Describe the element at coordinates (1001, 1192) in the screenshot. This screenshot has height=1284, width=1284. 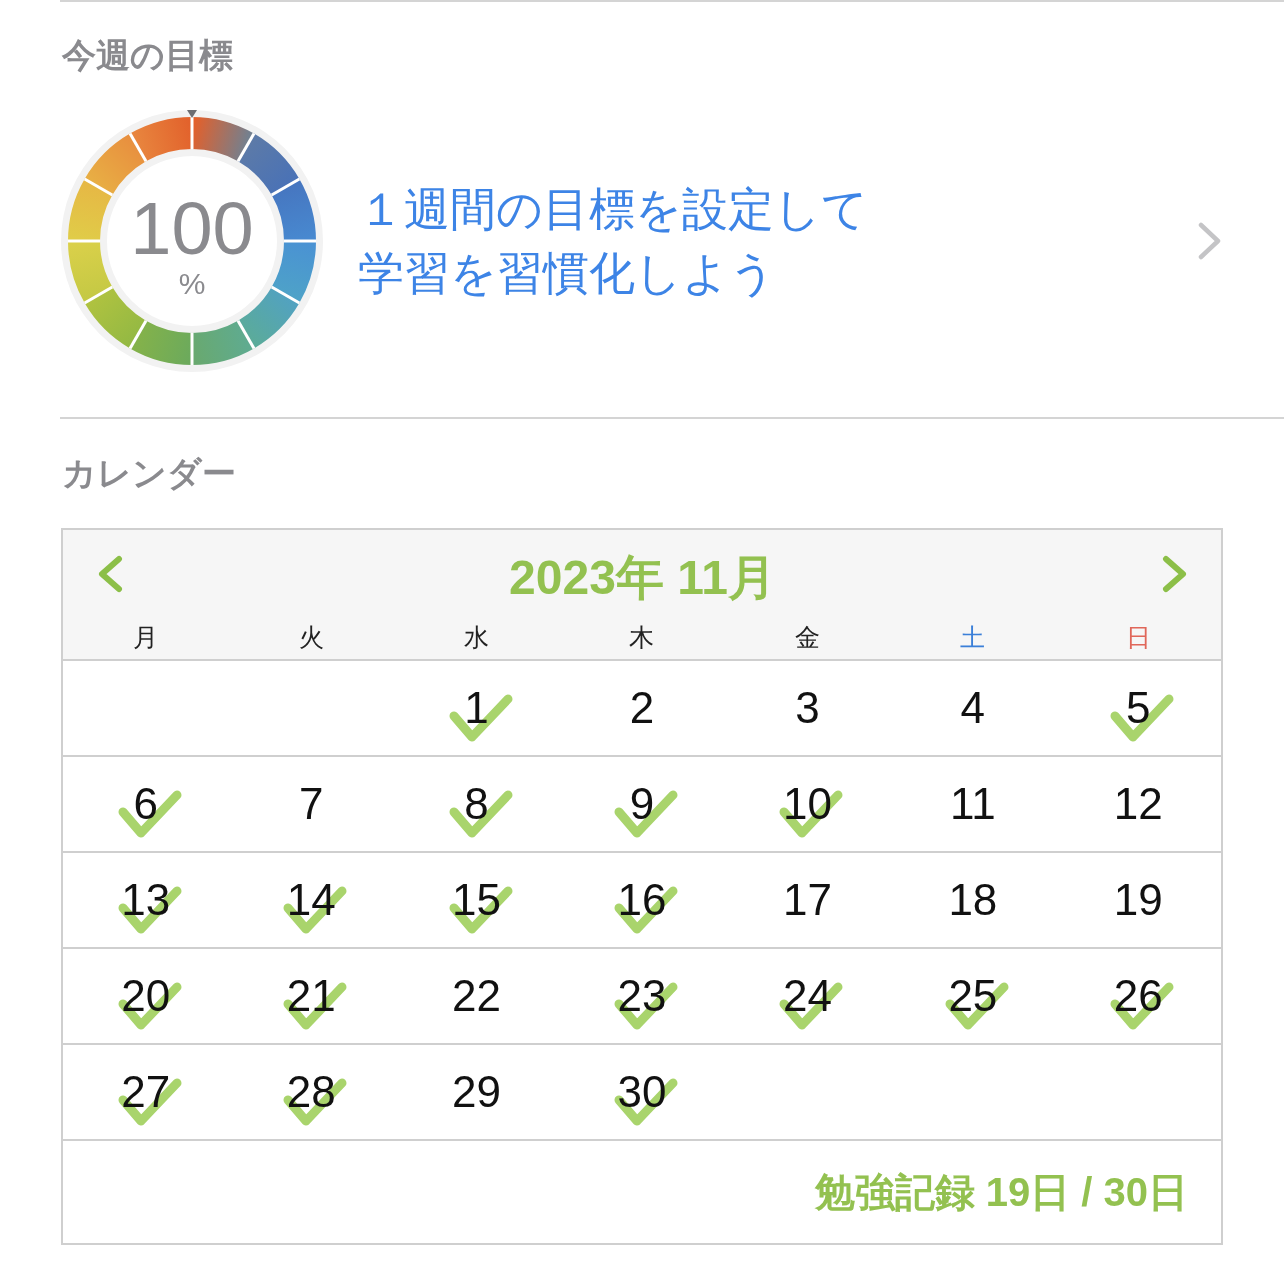
I see `study-record-summary: 勉強記録 19日 / 30日` at that location.